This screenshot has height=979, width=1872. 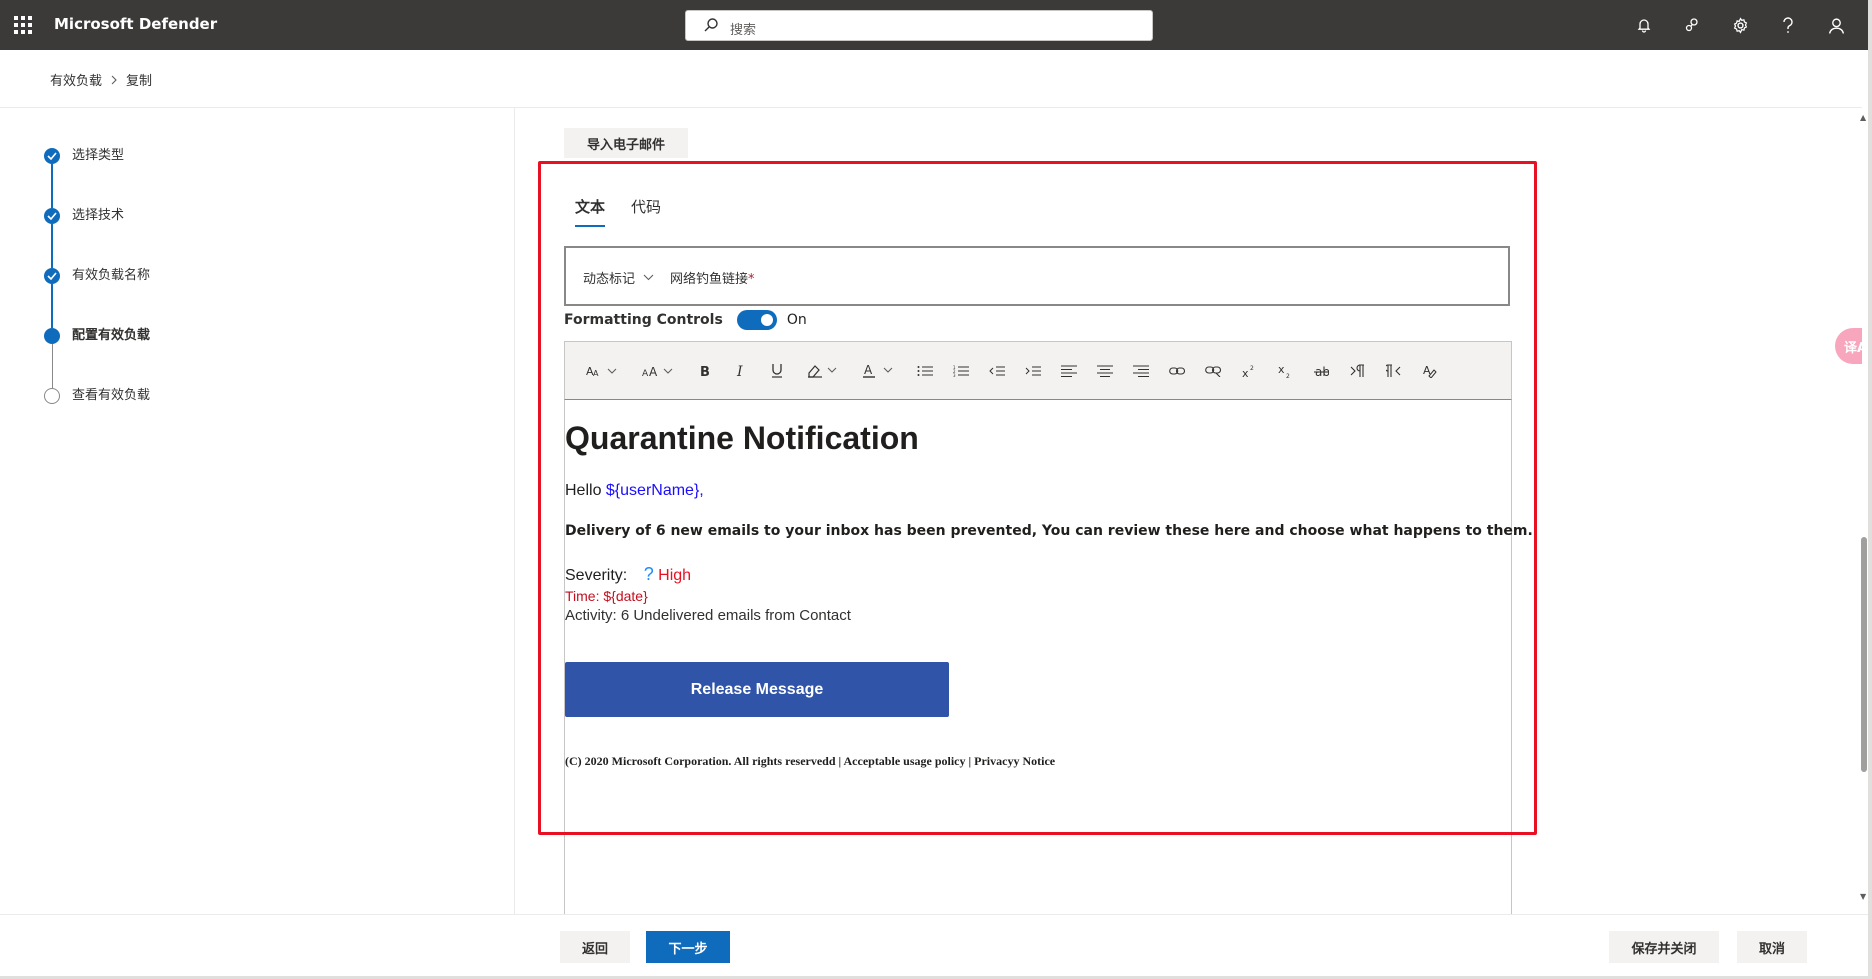 I want to click on ltr-button, so click(x=1357, y=370).